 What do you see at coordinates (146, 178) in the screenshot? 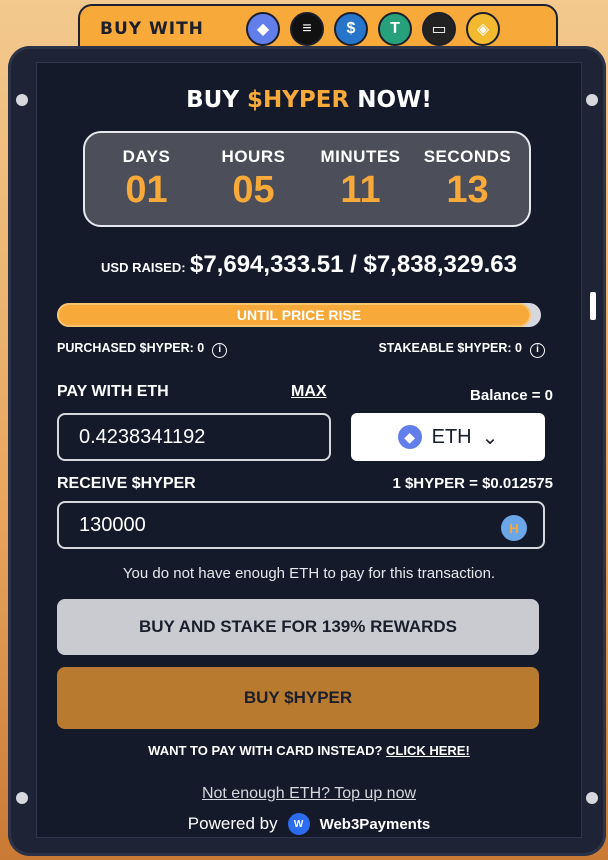
I see `timer-days: DAYS 01` at bounding box center [146, 178].